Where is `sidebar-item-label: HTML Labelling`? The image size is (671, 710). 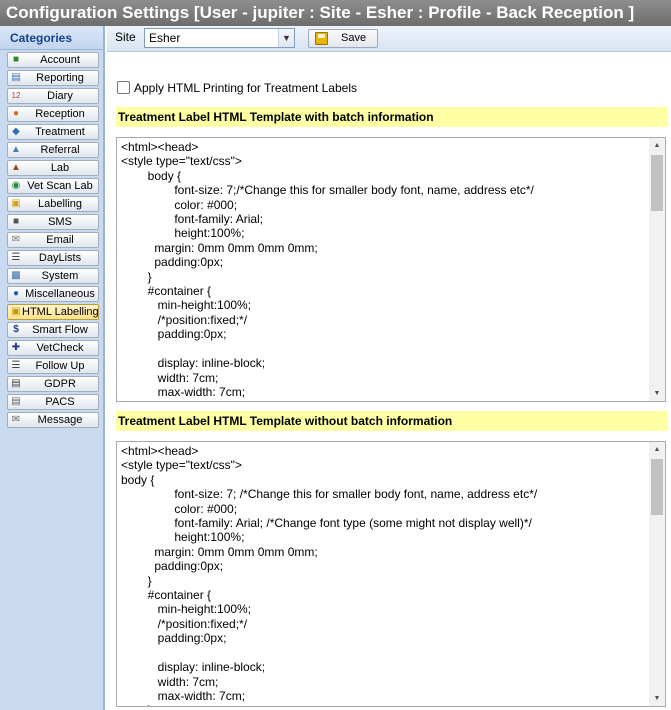 sidebar-item-label: HTML Labelling is located at coordinates (60, 312).